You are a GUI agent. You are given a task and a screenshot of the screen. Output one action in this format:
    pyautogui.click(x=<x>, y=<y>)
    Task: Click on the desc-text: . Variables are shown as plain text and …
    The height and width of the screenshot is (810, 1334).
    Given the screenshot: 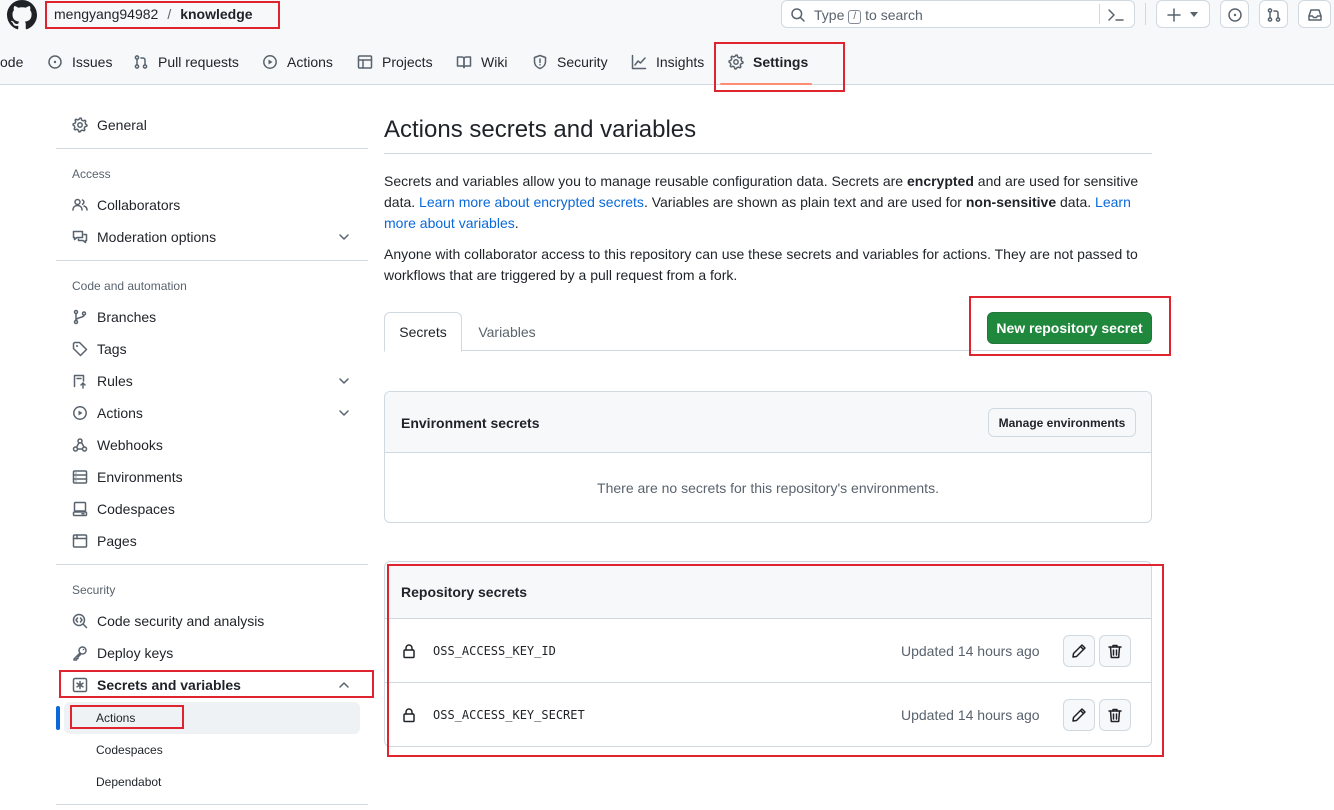 What is the action you would take?
    pyautogui.click(x=804, y=202)
    